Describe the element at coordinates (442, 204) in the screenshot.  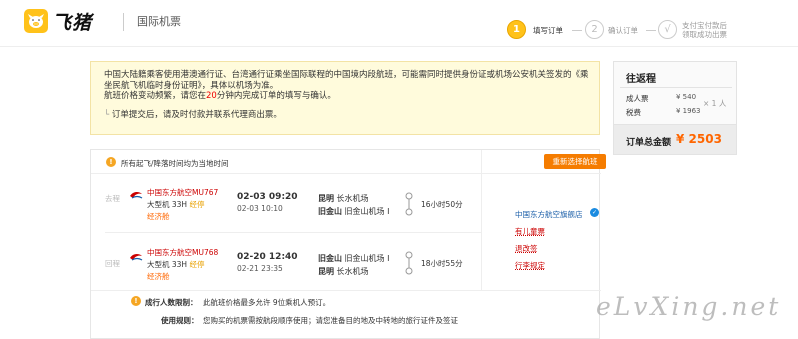
I see `flight-duration: 16小时50分` at that location.